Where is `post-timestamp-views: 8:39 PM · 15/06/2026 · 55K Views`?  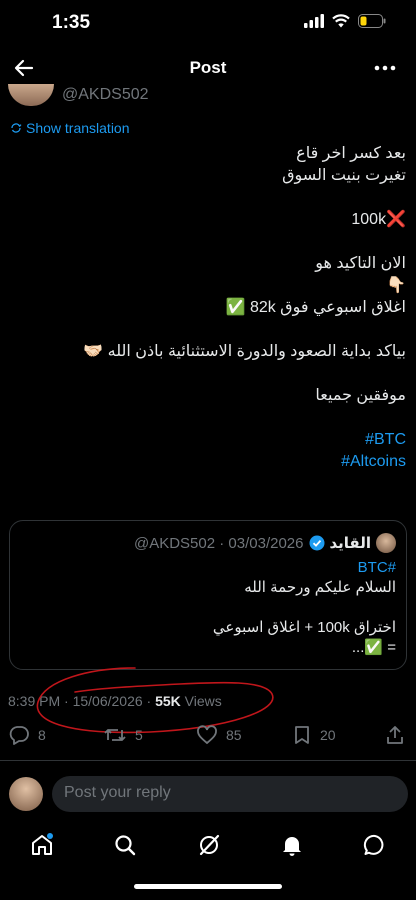 post-timestamp-views: 8:39 PM · 15/06/2026 · 55K Views is located at coordinates (115, 701).